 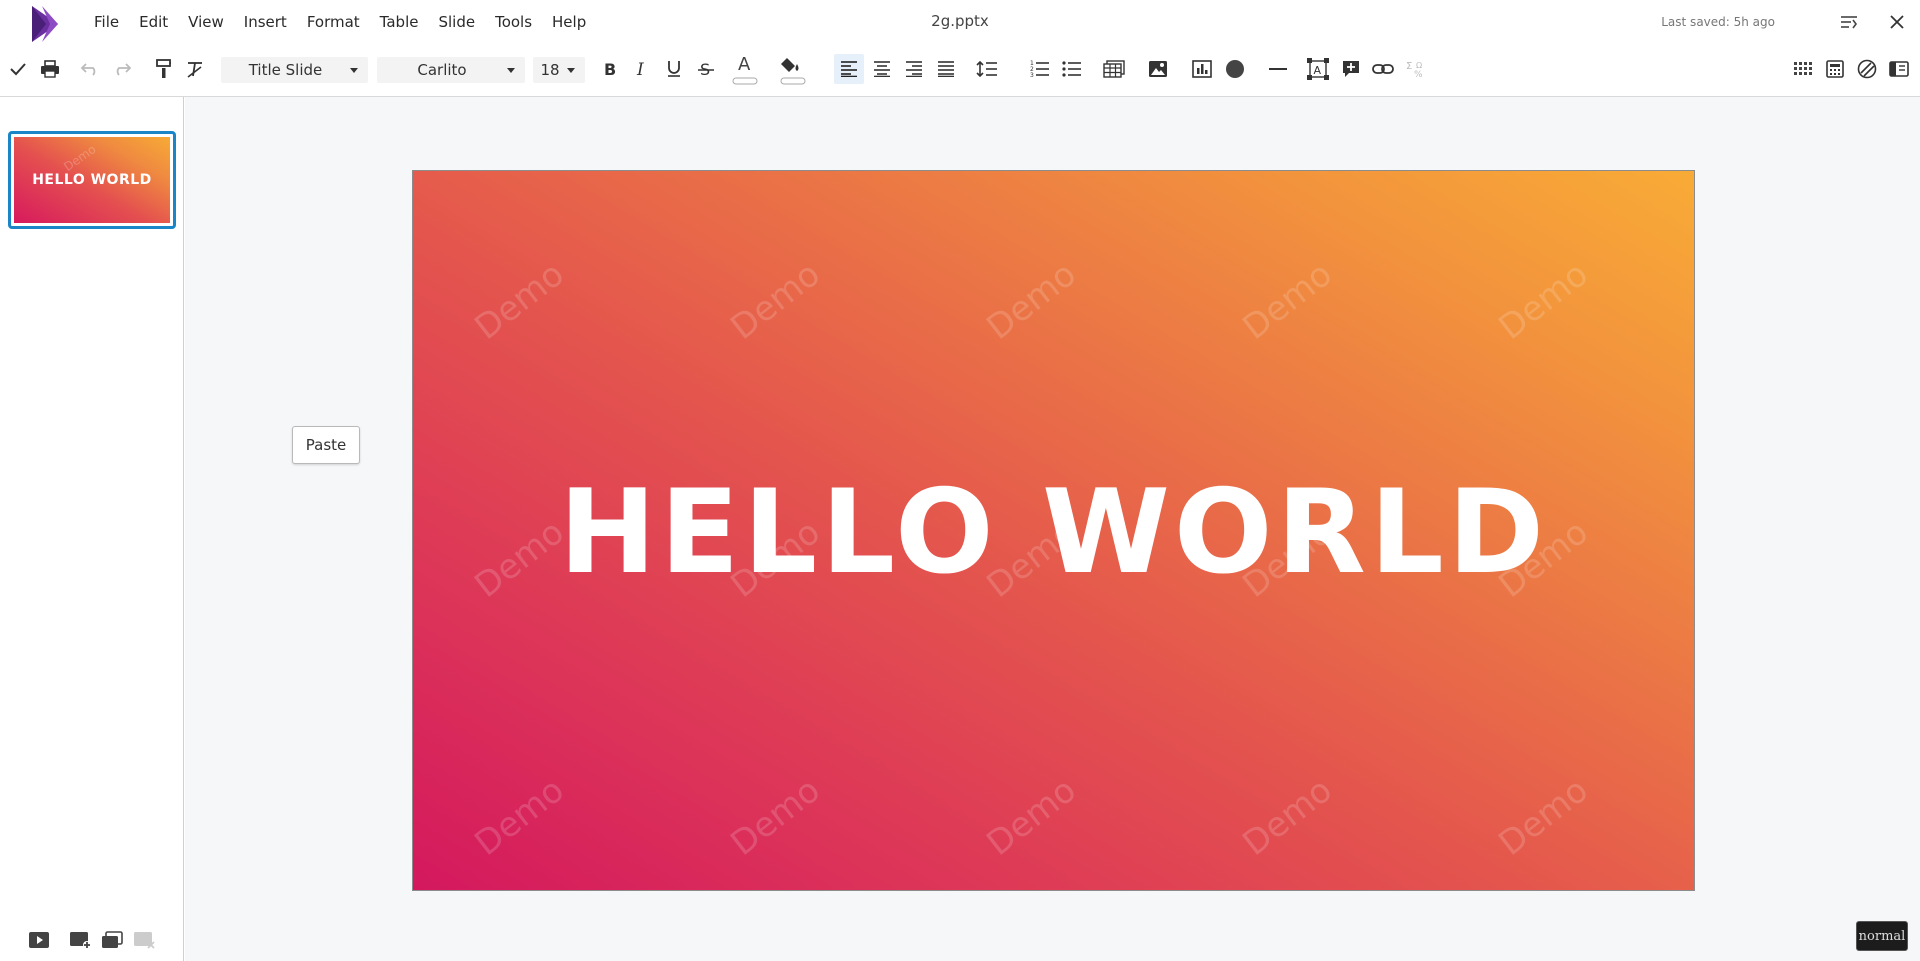 What do you see at coordinates (569, 22) in the screenshot?
I see `menu-help: Help` at bounding box center [569, 22].